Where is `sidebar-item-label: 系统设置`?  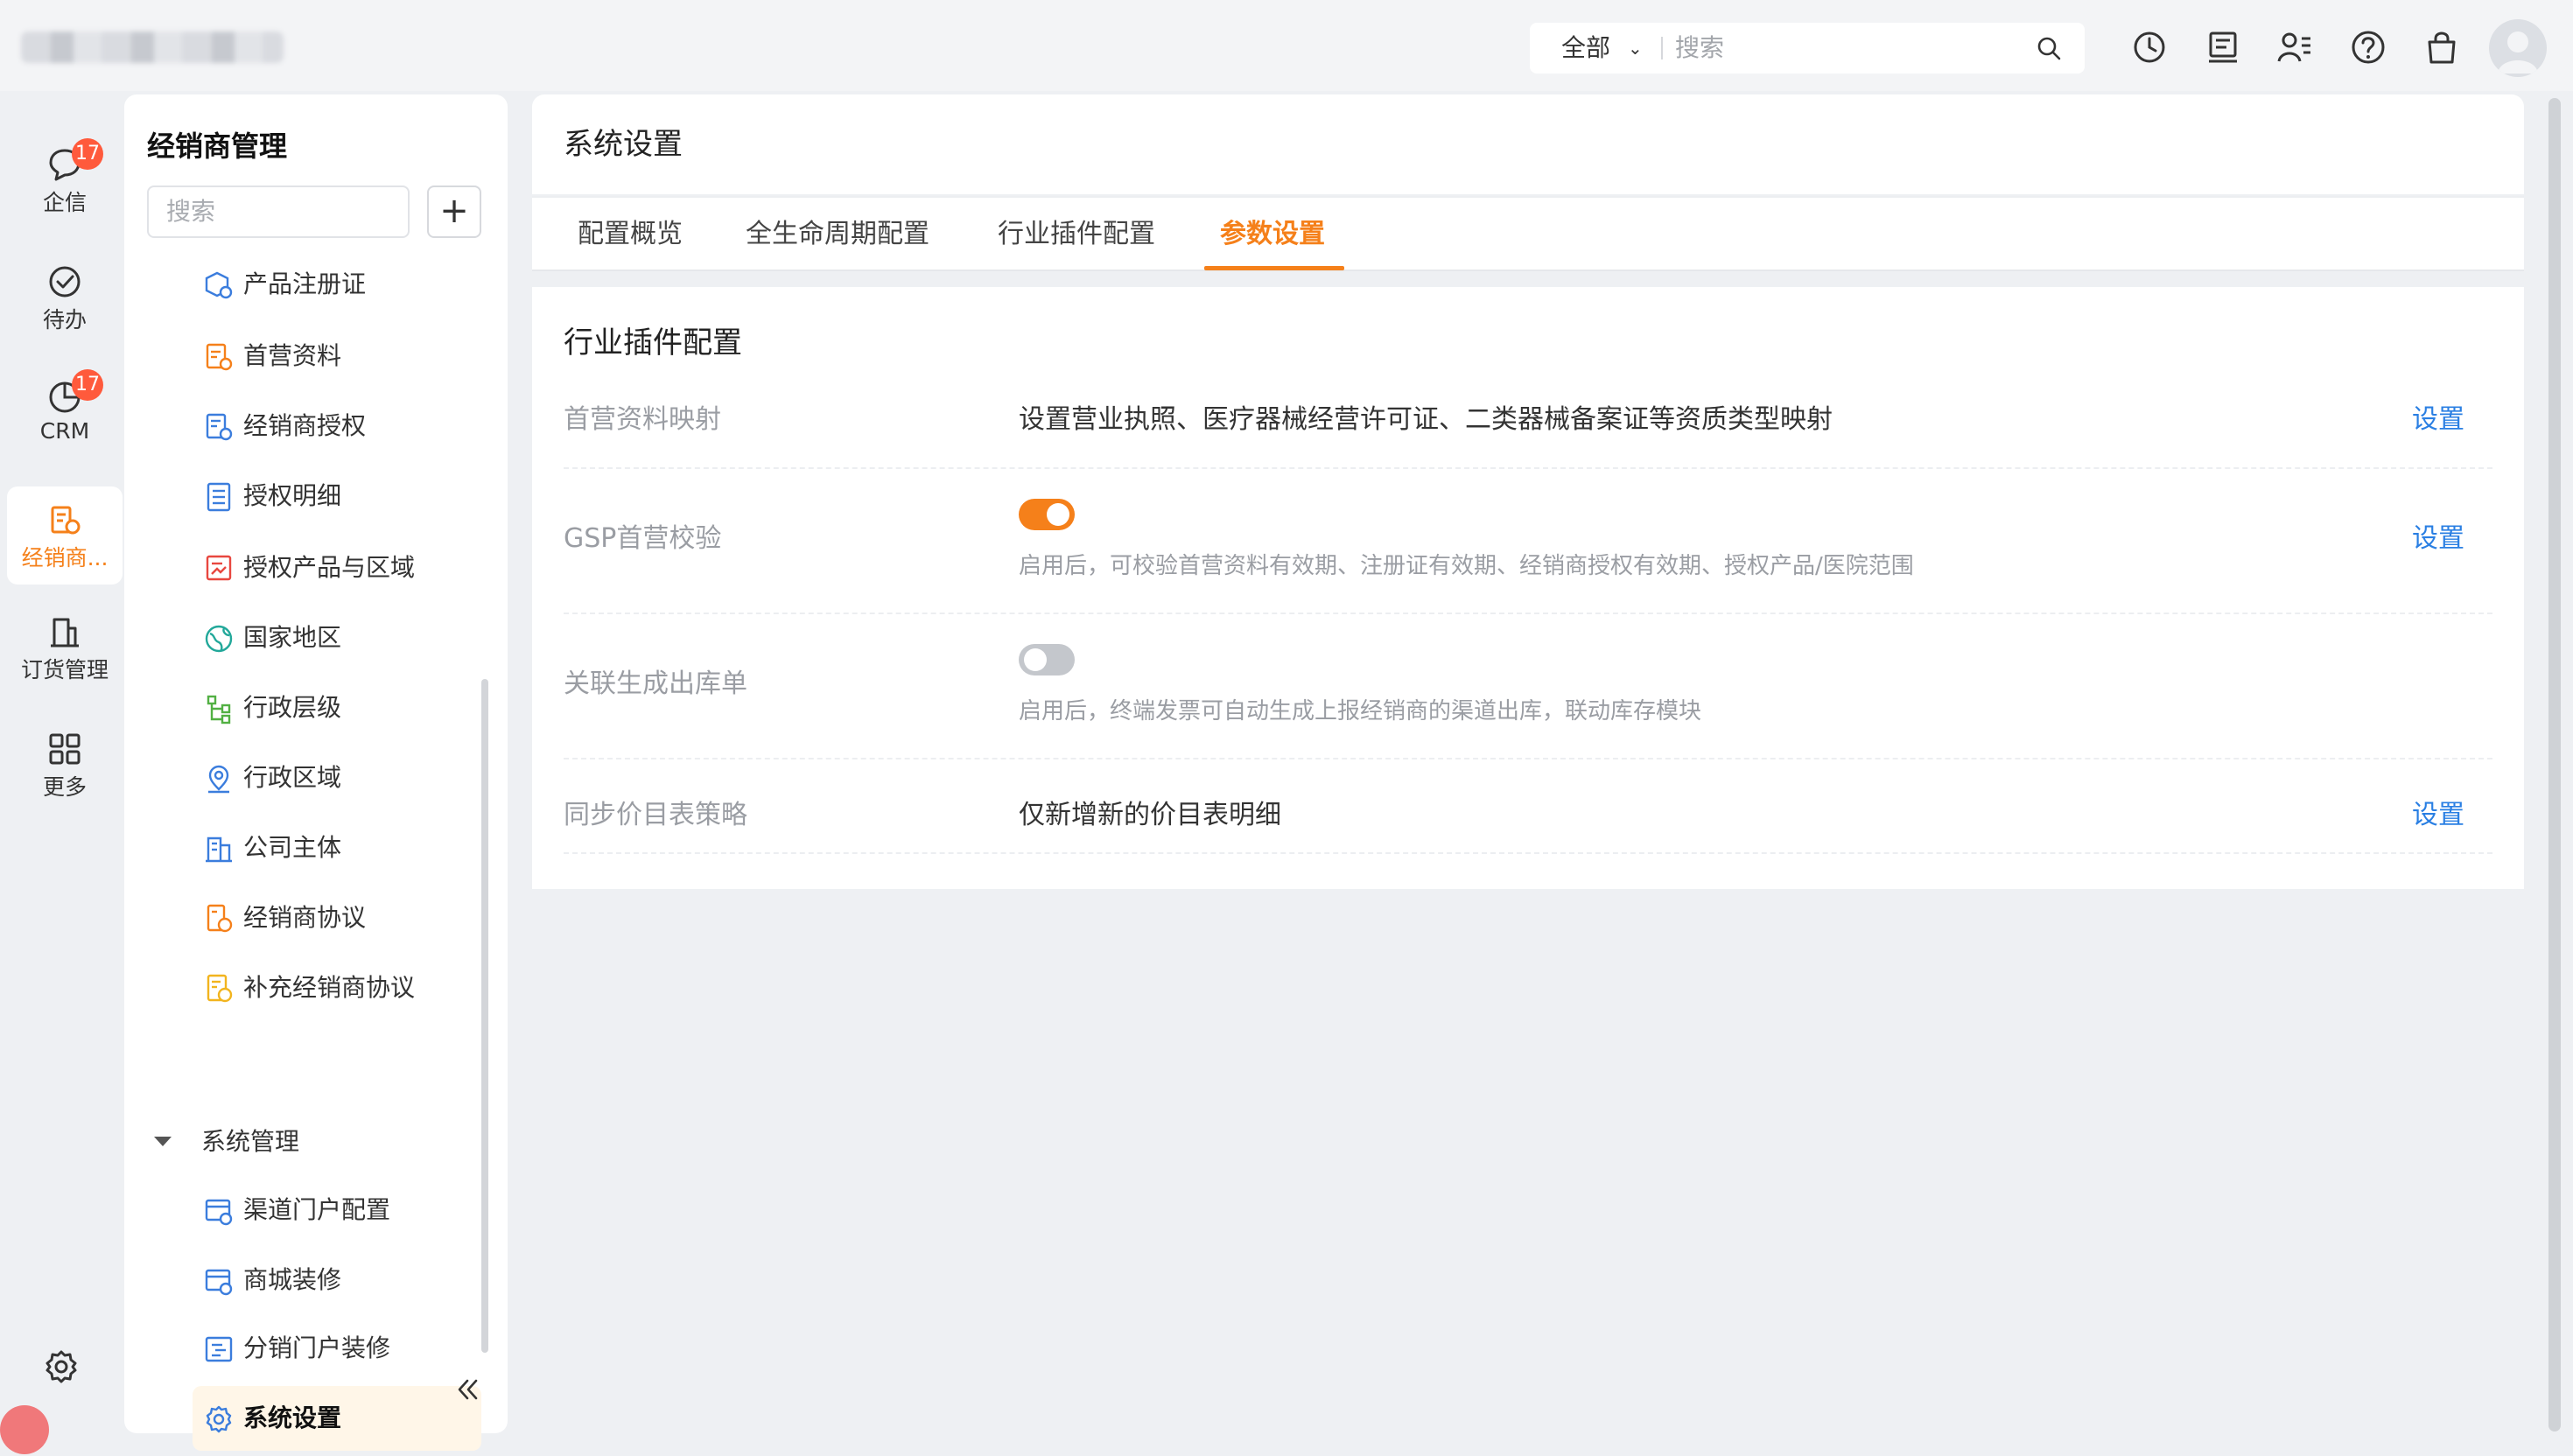 sidebar-item-label: 系统设置 is located at coordinates (292, 1418).